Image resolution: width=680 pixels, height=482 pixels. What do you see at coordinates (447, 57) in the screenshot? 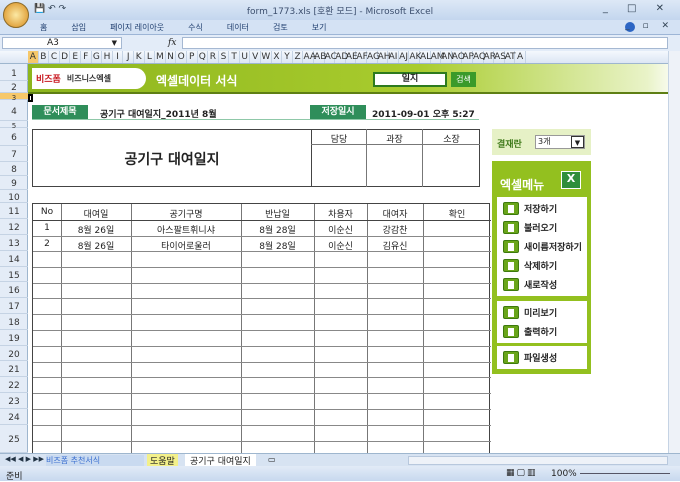
I see `column-header: AN` at bounding box center [447, 57].